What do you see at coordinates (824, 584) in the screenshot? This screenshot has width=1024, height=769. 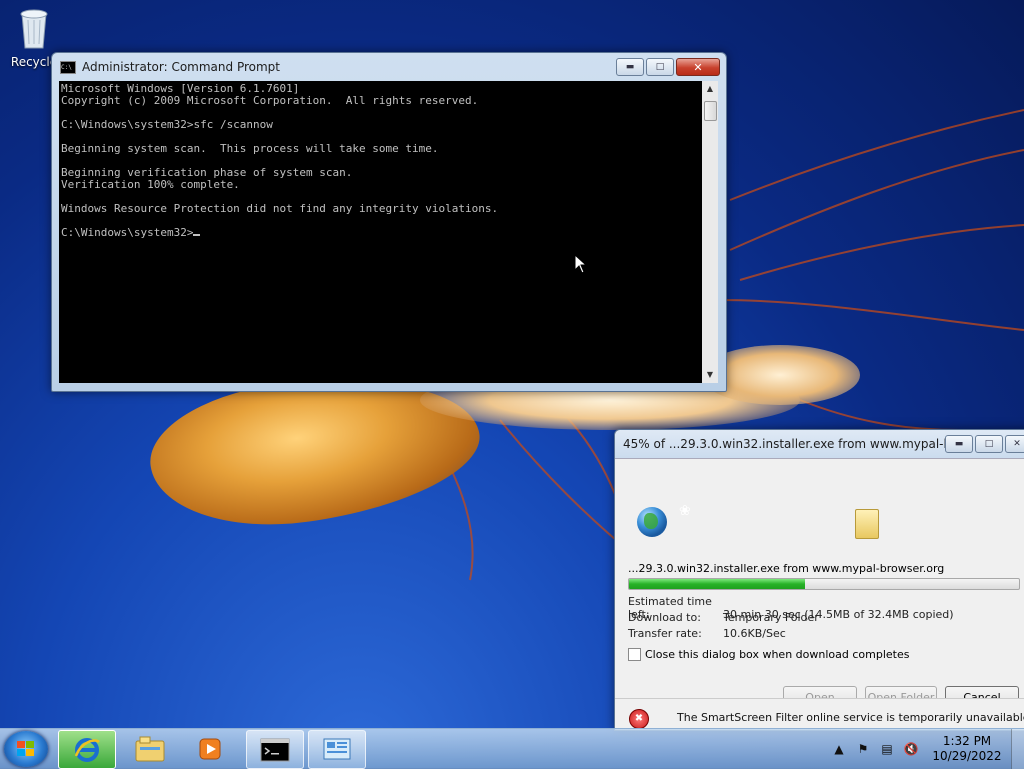 I see `download-progress-bar` at bounding box center [824, 584].